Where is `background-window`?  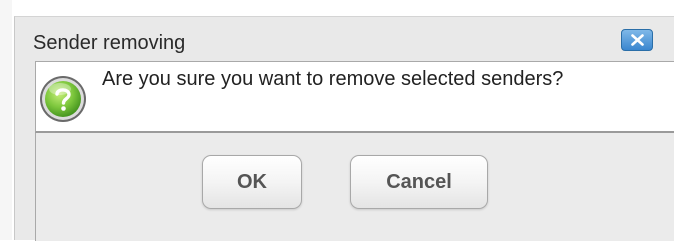
background-window is located at coordinates (6, 120).